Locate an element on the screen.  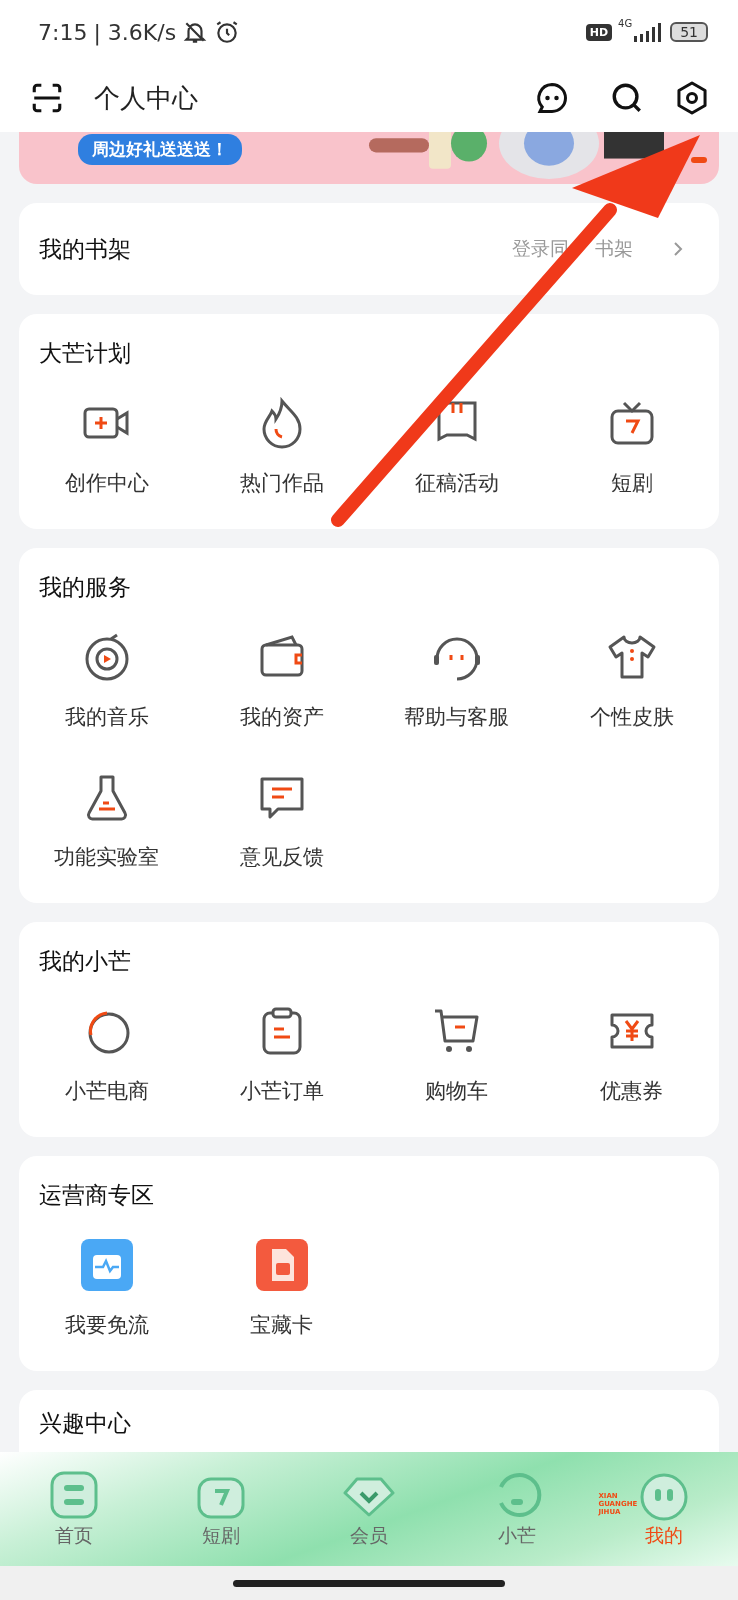
menu-label: 创作中心 is located at coordinates (106, 483).